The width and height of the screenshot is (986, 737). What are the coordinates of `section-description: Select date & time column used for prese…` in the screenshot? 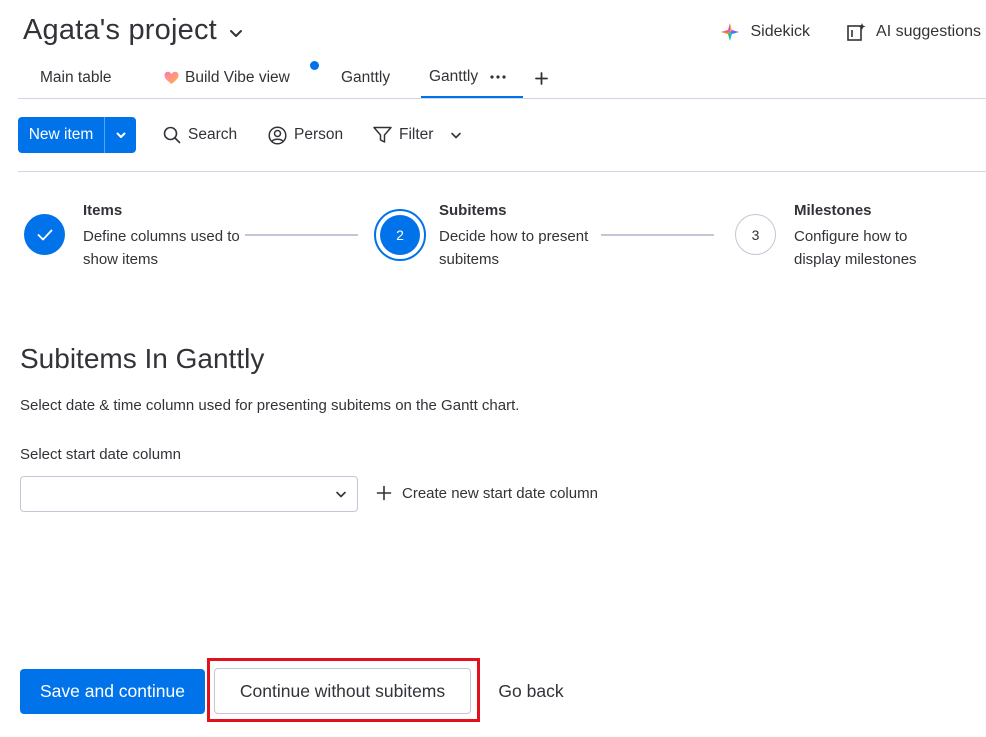 It's located at (270, 405).